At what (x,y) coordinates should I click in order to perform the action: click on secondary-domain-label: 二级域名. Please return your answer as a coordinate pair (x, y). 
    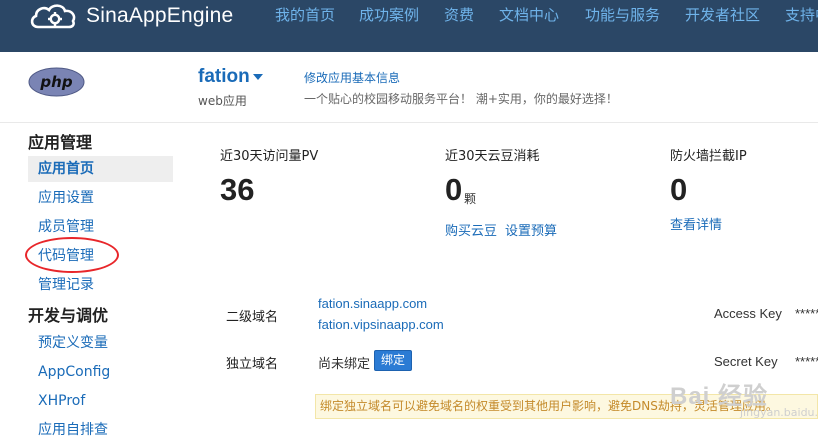
    Looking at the image, I should click on (252, 317).